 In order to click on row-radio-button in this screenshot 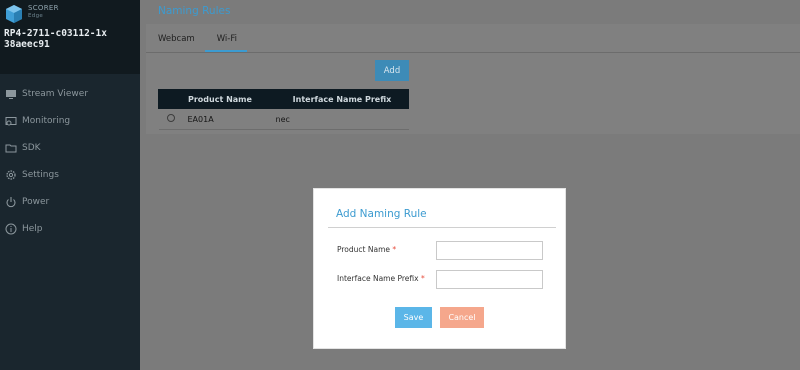, I will do `click(170, 118)`.